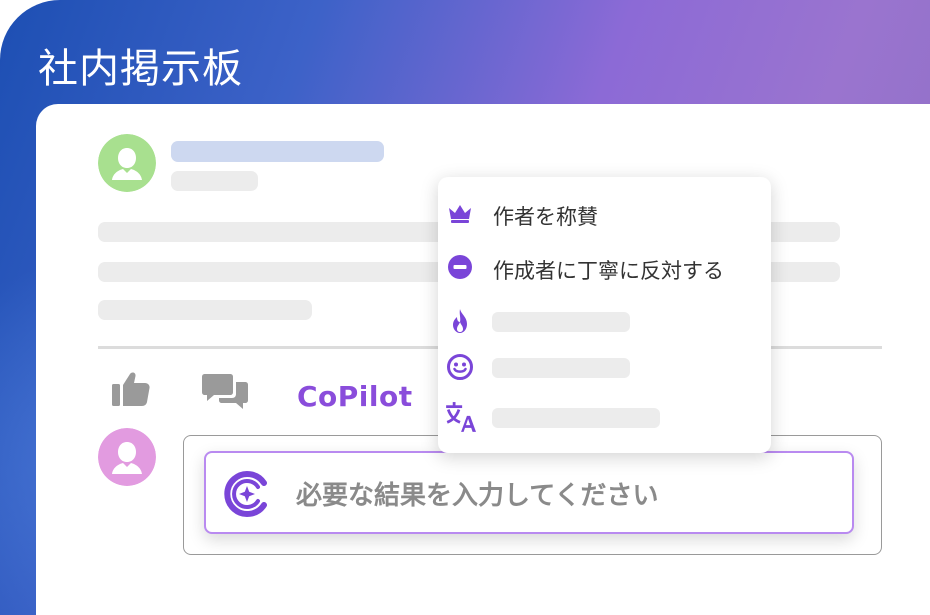 The width and height of the screenshot is (930, 615). I want to click on copilot-button: CoPilot, so click(355, 396).